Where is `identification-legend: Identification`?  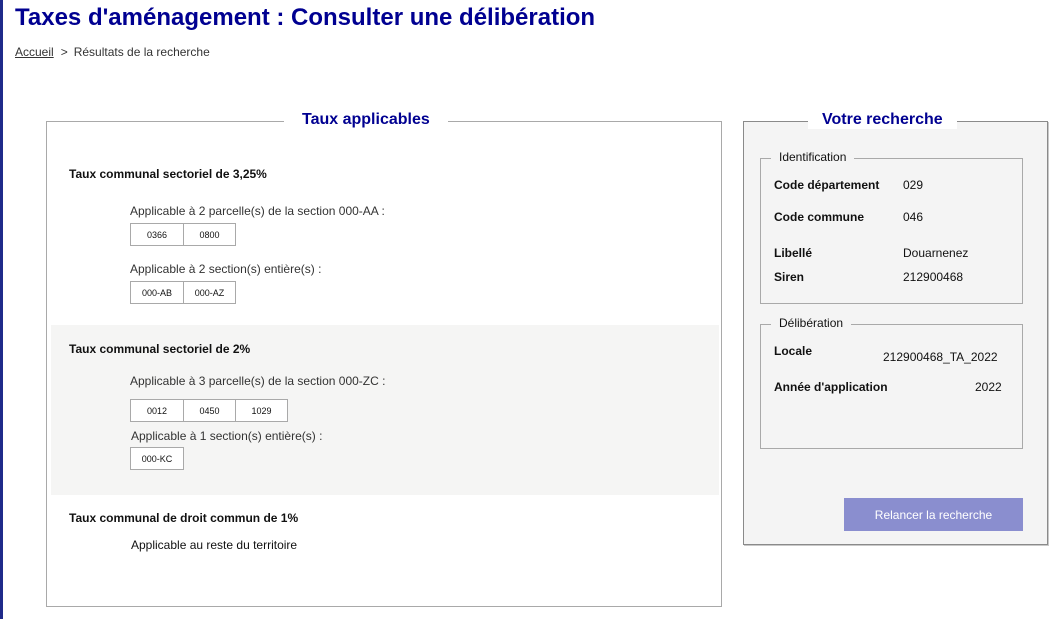
identification-legend: Identification is located at coordinates (813, 157).